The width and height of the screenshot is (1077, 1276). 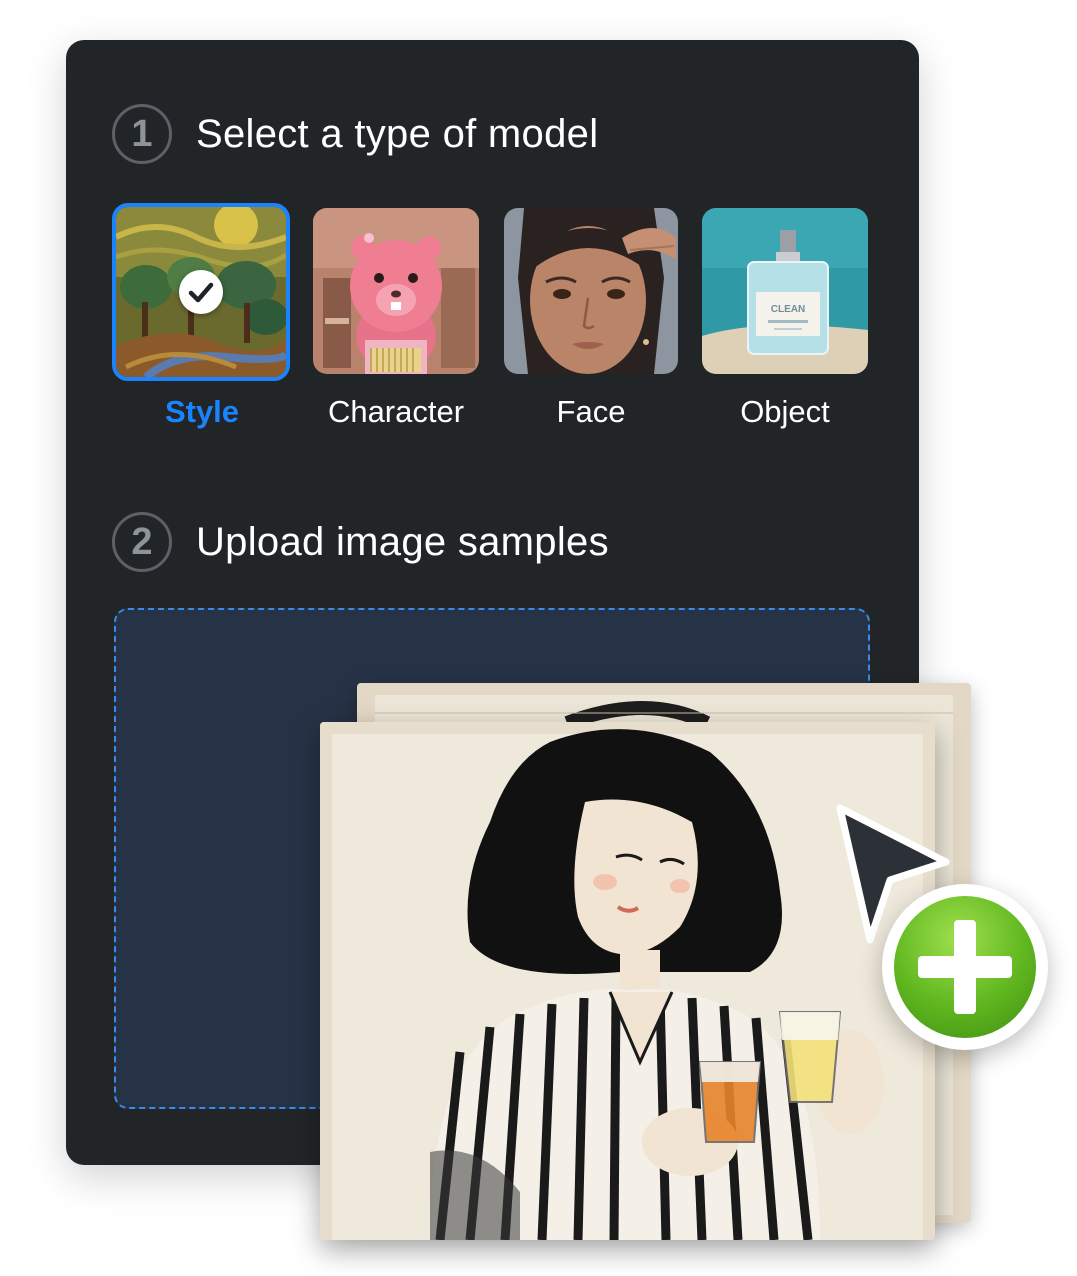 What do you see at coordinates (202, 412) in the screenshot?
I see `model-type-label-style: Style` at bounding box center [202, 412].